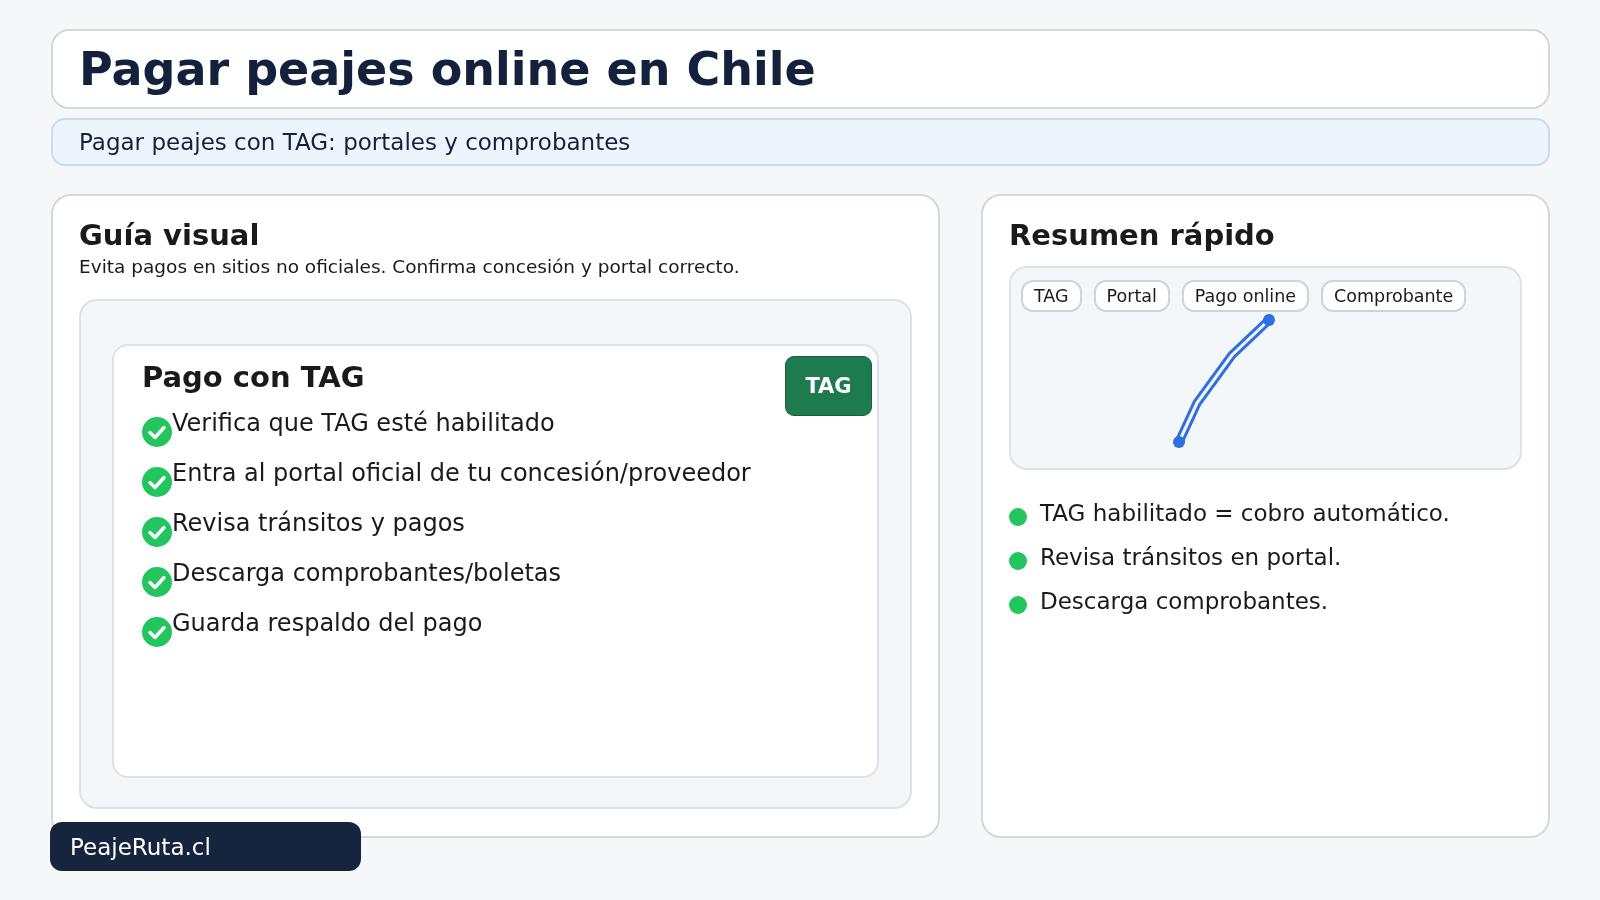  Describe the element at coordinates (447, 69) in the screenshot. I see `page-title: Pagar peajes online en Chile` at that location.